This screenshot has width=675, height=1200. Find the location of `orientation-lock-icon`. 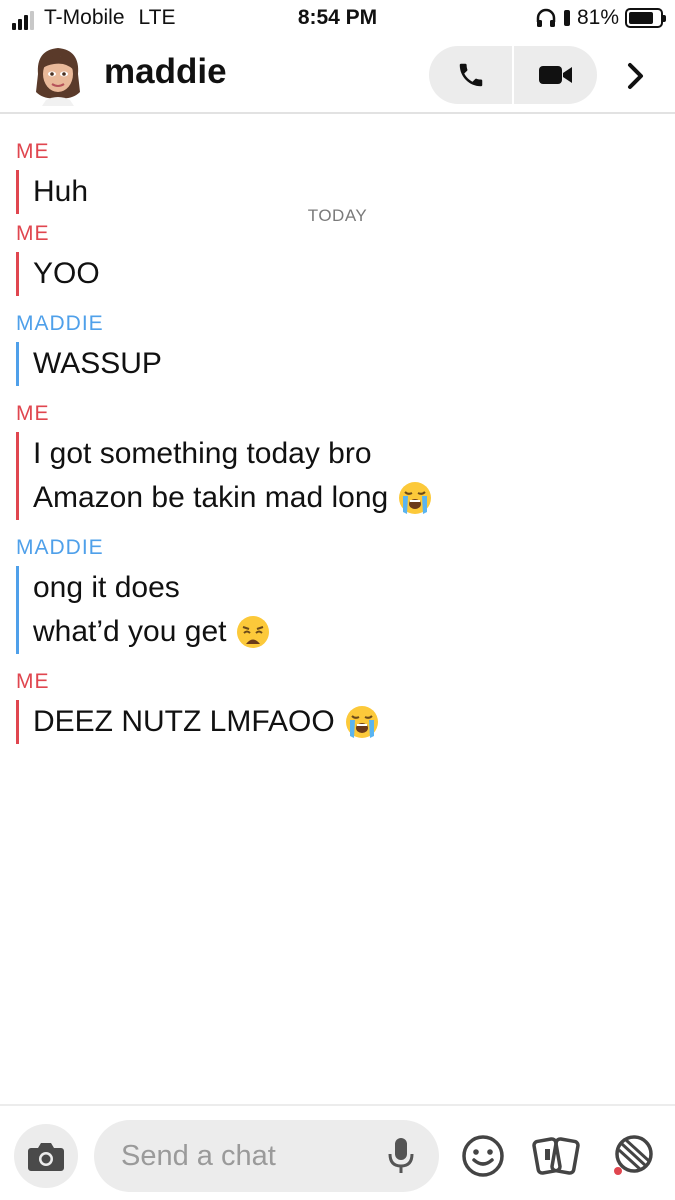

orientation-lock-icon is located at coordinates (566, 18).